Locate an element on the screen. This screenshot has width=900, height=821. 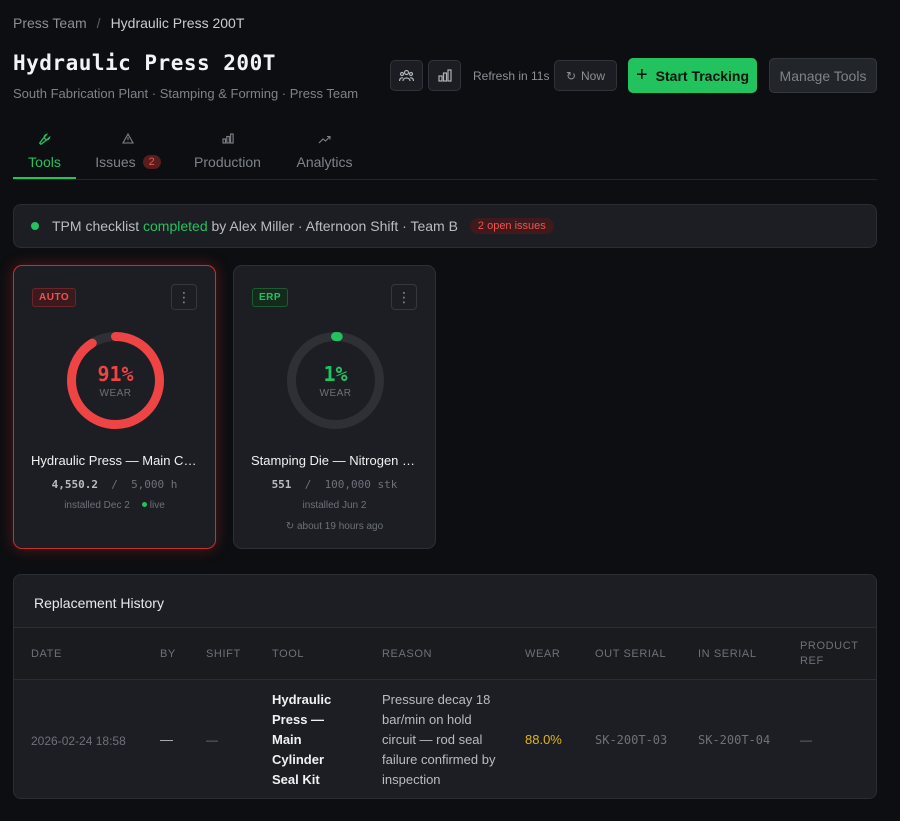
row-out-serial: SK-200T-03 is located at coordinates (631, 740).